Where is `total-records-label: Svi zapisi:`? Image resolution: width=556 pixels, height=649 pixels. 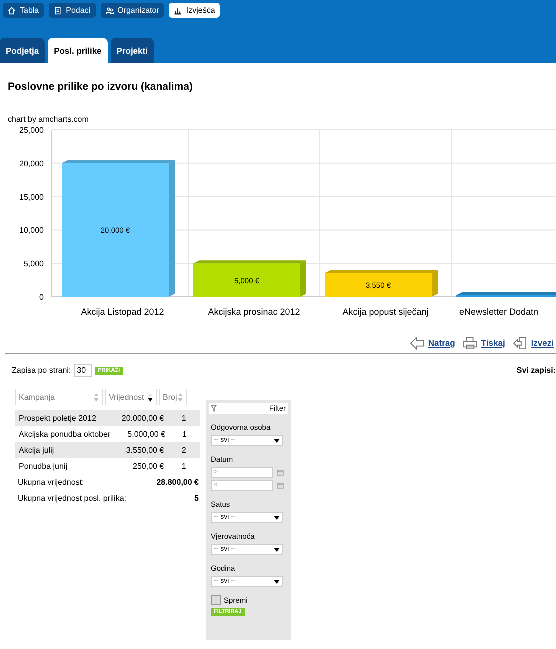
total-records-label: Svi zapisi: is located at coordinates (536, 370).